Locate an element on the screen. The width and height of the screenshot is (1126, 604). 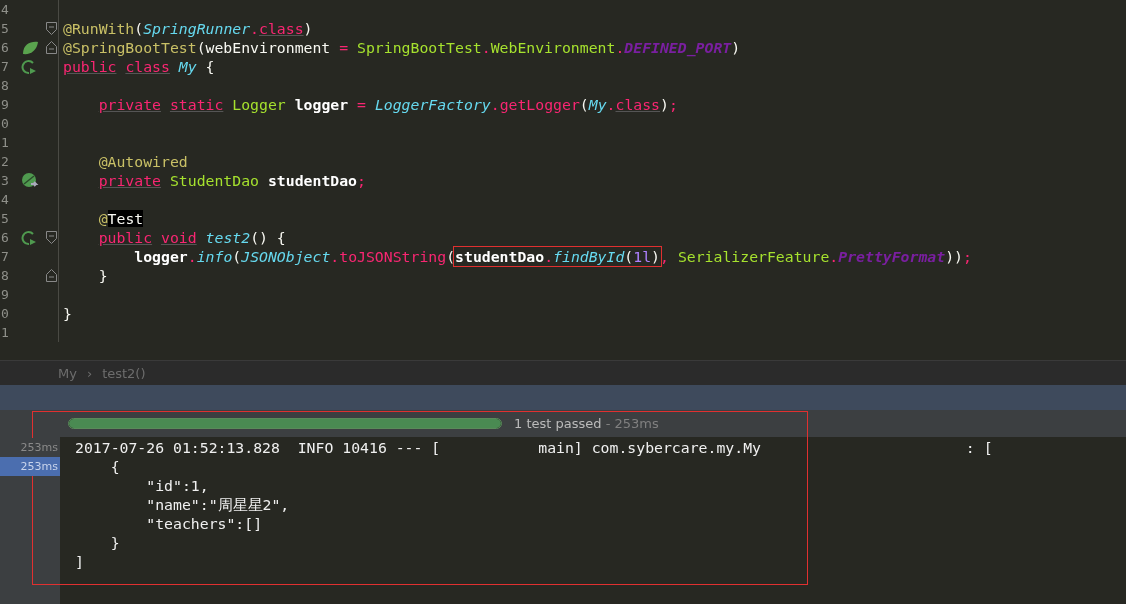
code-line: @Test is located at coordinates (120, 218).